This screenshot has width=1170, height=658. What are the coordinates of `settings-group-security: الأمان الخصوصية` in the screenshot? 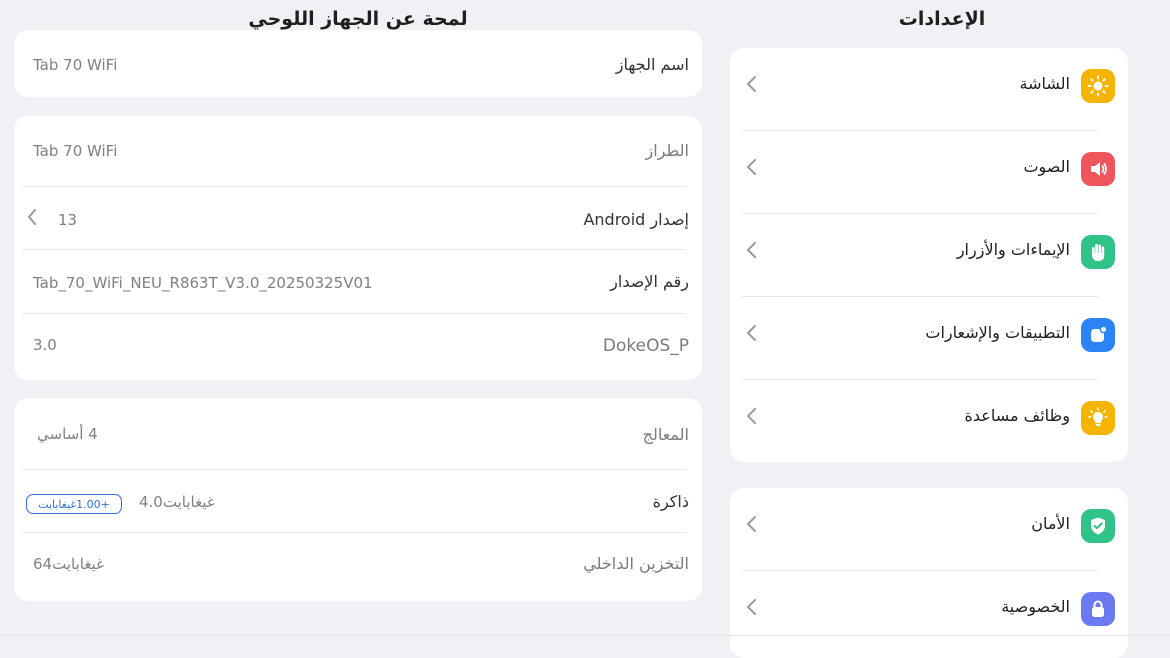 It's located at (929, 573).